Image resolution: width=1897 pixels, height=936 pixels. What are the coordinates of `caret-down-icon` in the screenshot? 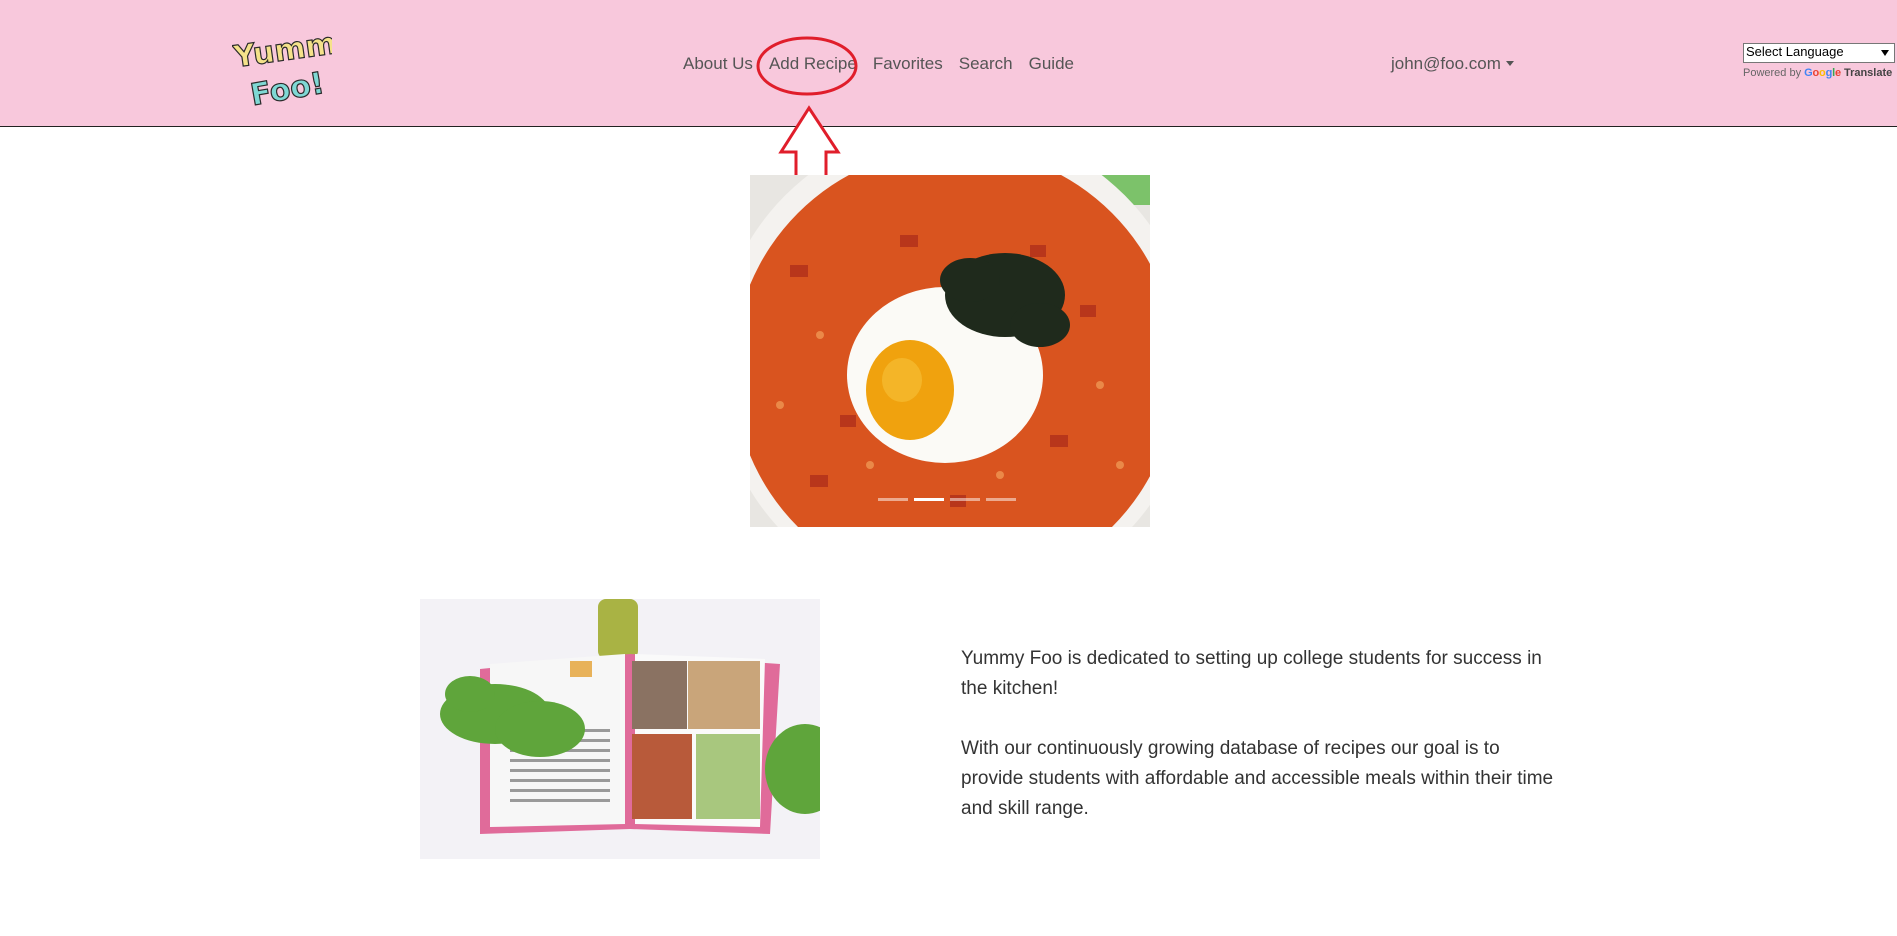 It's located at (1509, 63).